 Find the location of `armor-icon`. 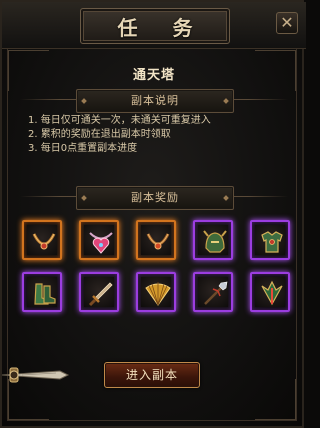

armor-icon is located at coordinates (272, 242).